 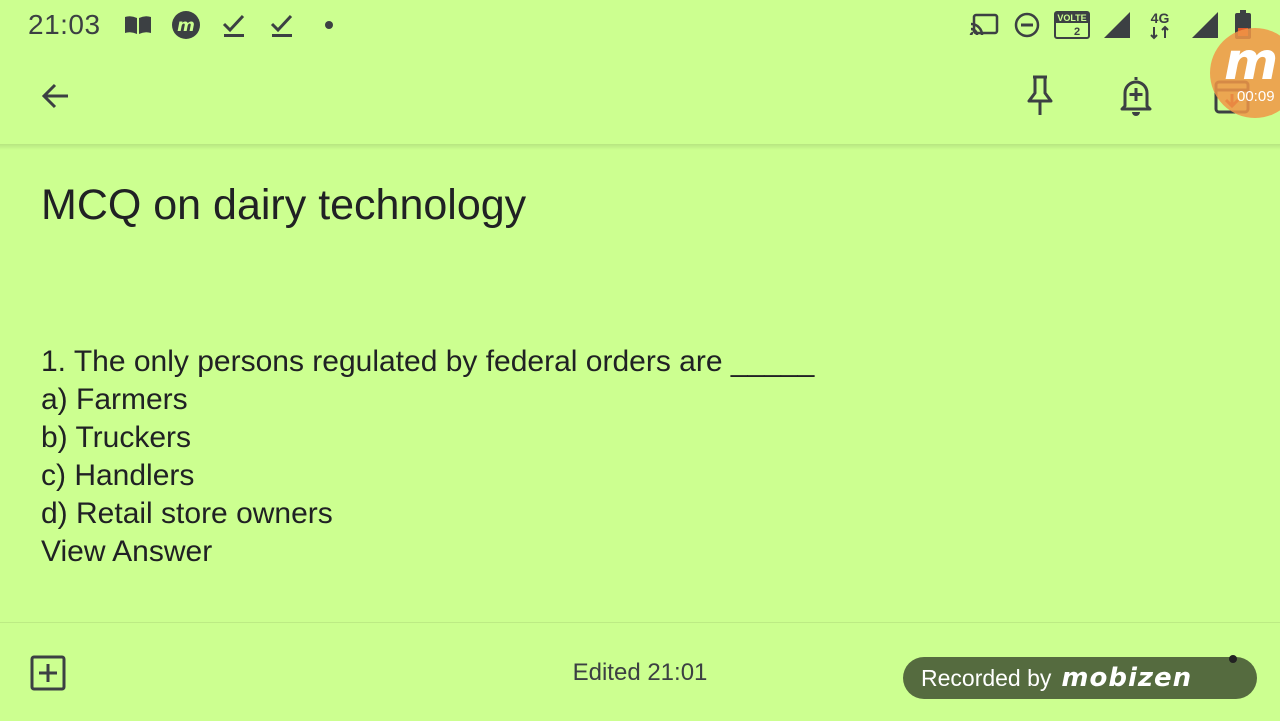 I want to click on volte-sim: 2, so click(x=1077, y=32).